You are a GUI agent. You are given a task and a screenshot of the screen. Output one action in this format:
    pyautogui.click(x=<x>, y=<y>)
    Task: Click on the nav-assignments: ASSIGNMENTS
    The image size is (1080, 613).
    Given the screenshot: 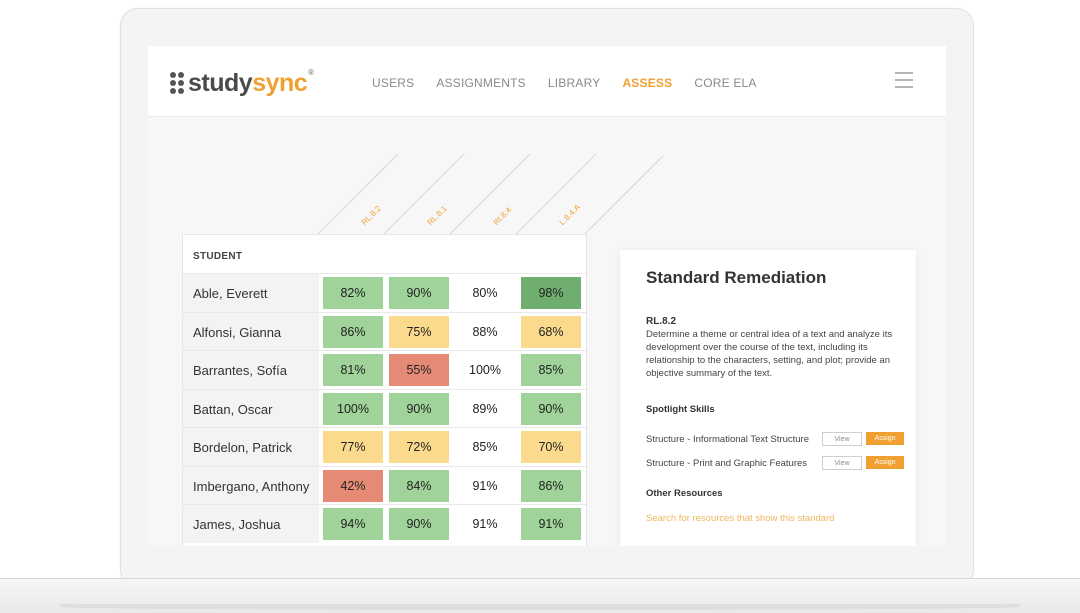 What is the action you would take?
    pyautogui.click(x=481, y=83)
    